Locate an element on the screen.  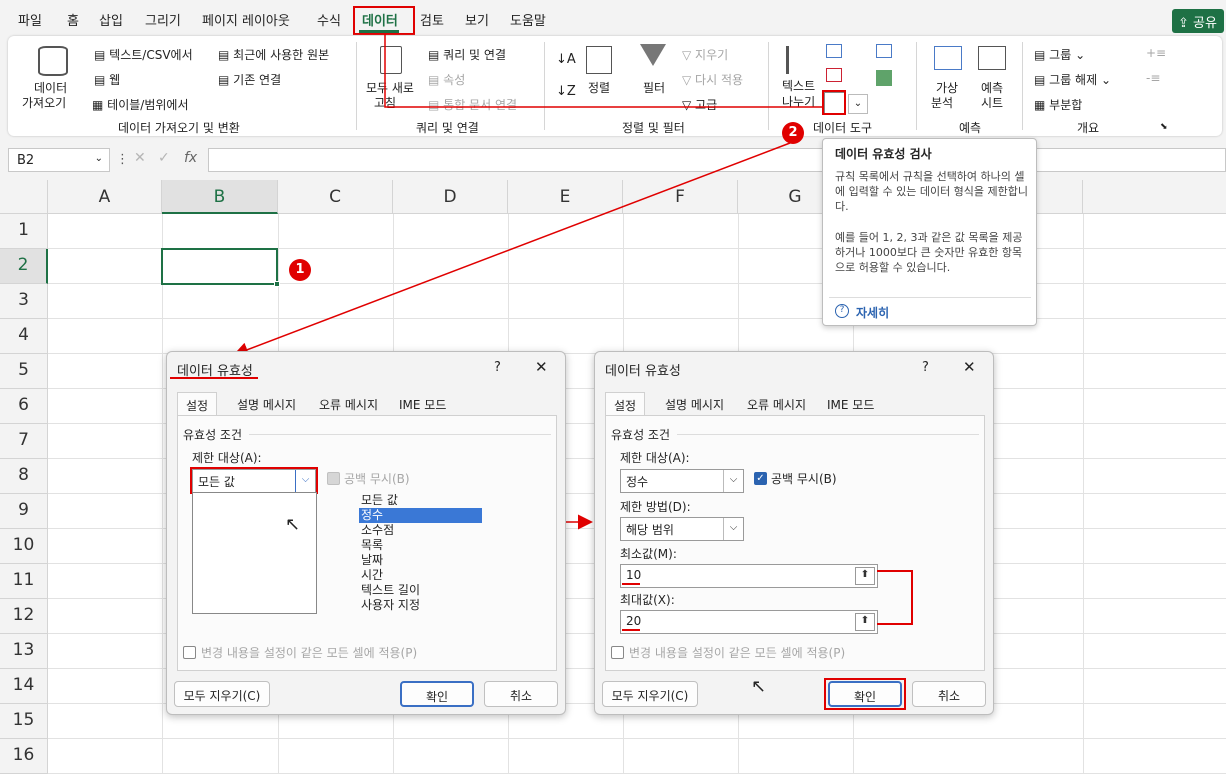
step-badge-2: 2 is located at coordinates (793, 133).